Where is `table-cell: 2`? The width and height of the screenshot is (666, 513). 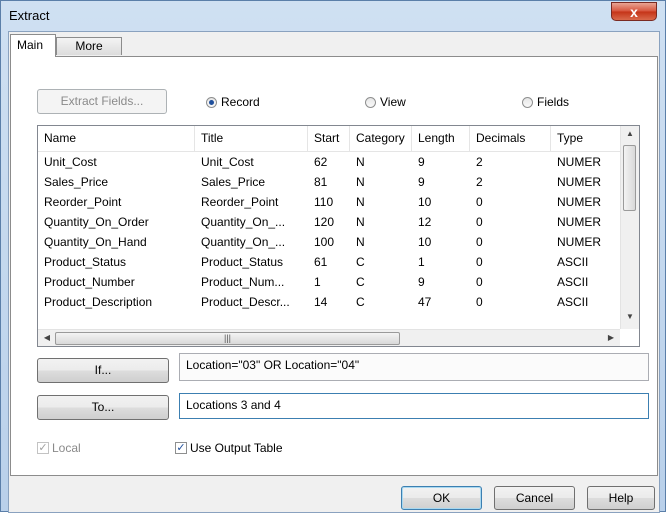 table-cell: 2 is located at coordinates (479, 182).